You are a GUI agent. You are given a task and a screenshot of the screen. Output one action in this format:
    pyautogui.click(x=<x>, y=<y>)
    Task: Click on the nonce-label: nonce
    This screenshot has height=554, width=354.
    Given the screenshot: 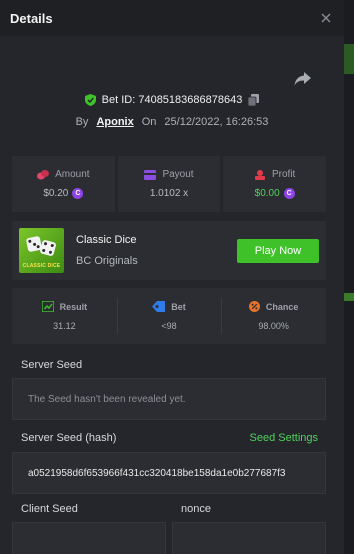 What is the action you would take?
    pyautogui.click(x=196, y=509)
    